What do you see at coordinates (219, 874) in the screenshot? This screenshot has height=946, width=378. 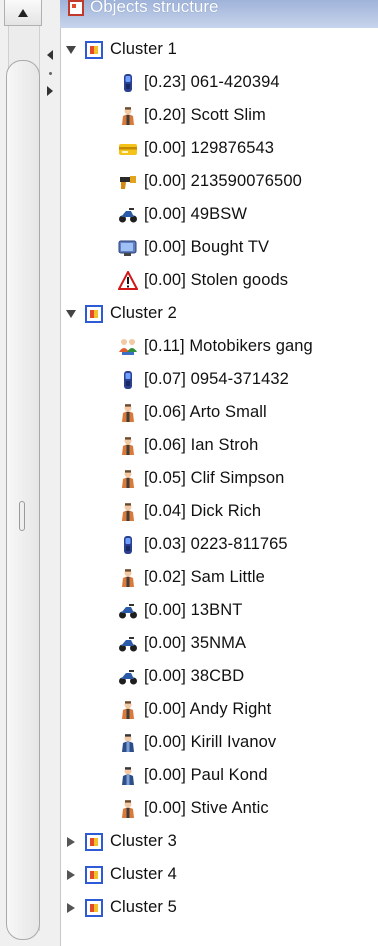 I see `tree-node-cluster: Cluster 4` at bounding box center [219, 874].